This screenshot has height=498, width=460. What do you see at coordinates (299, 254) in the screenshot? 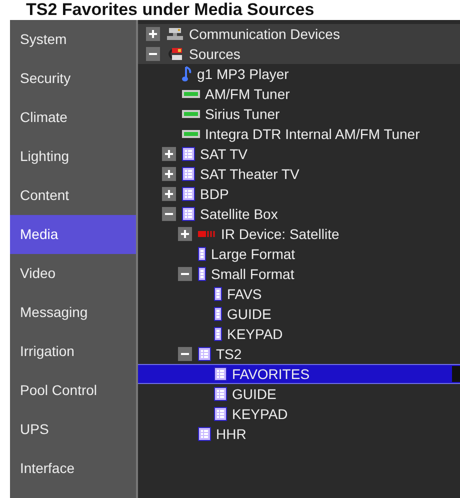
I see `tree-item: Large Format` at bounding box center [299, 254].